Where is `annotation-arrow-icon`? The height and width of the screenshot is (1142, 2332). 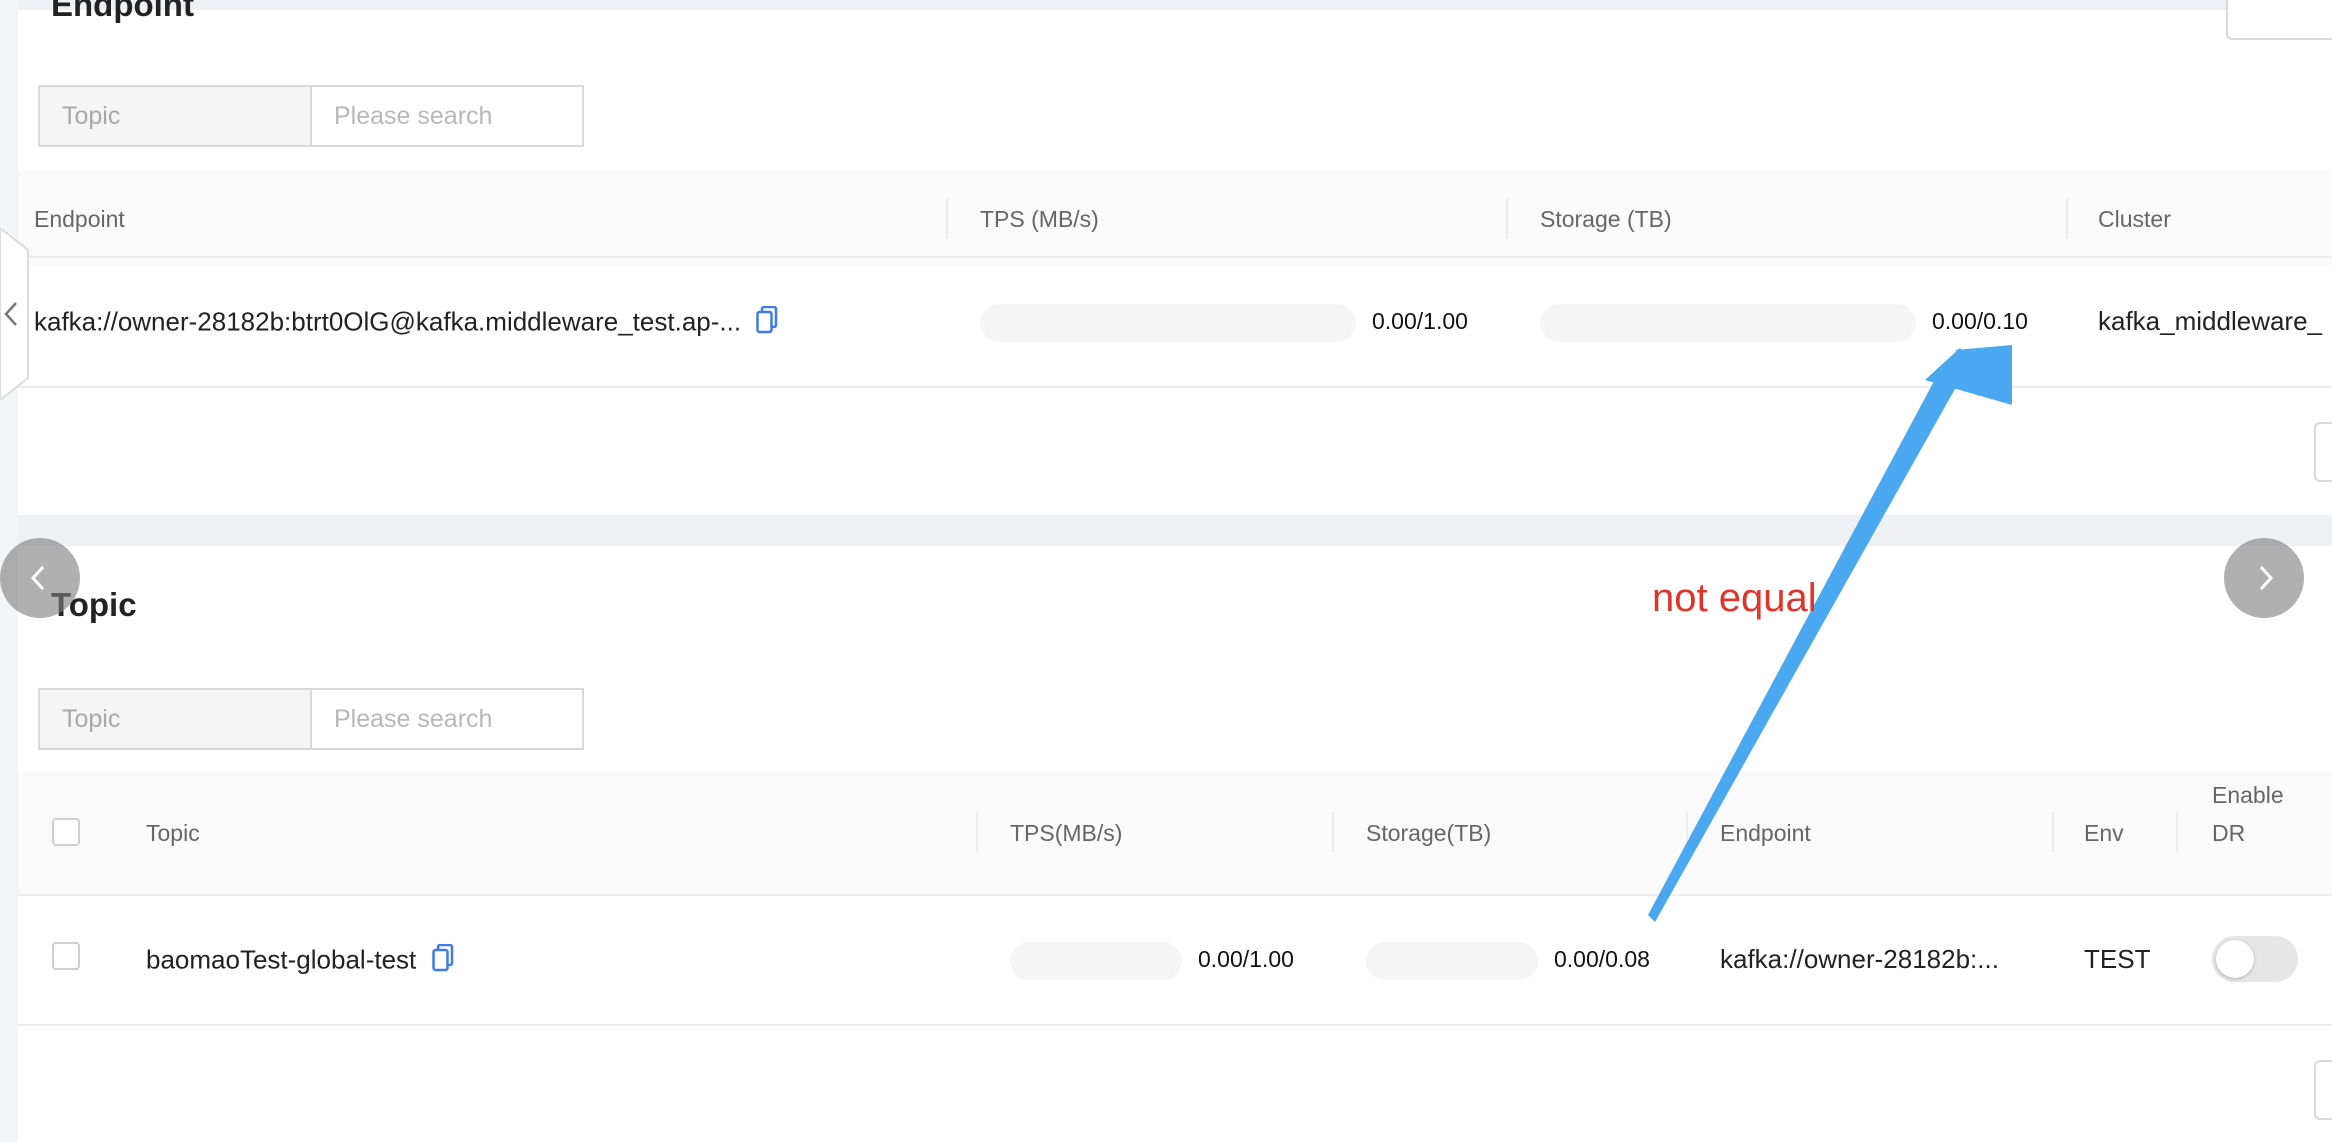 annotation-arrow-icon is located at coordinates (1830, 633).